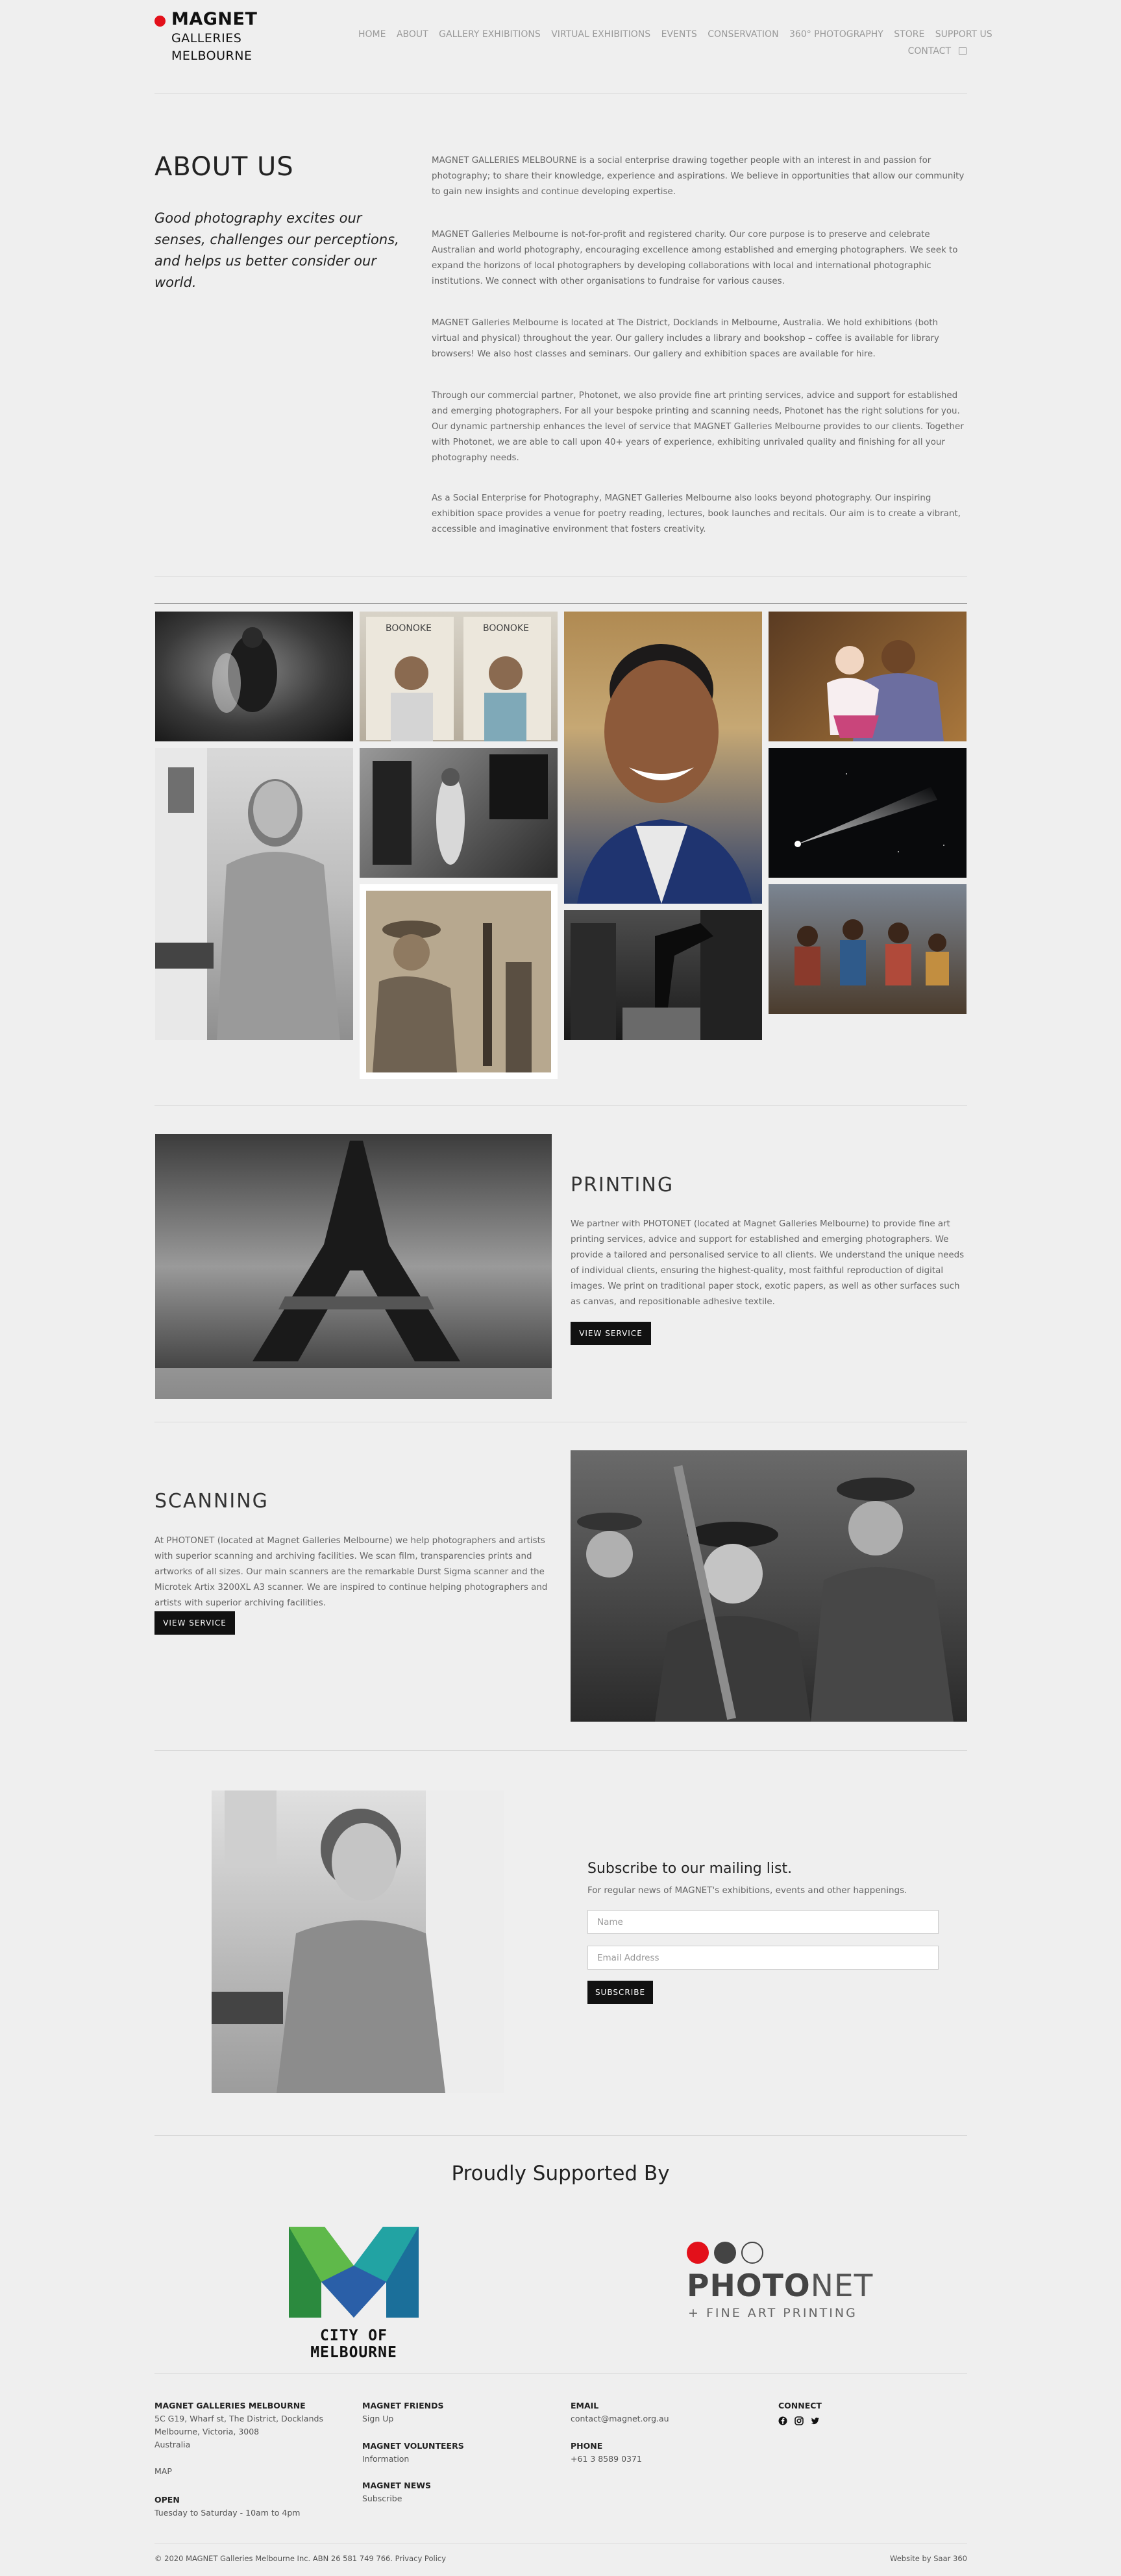  I want to click on logo-line-galleries: GALLERIES, so click(206, 38).